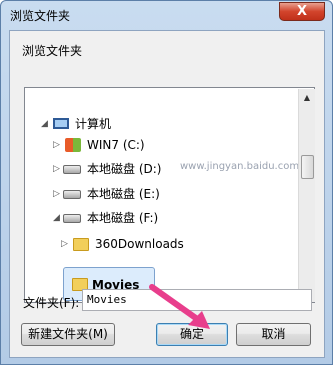  Describe the element at coordinates (307, 167) in the screenshot. I see `scroll-thumb` at that location.